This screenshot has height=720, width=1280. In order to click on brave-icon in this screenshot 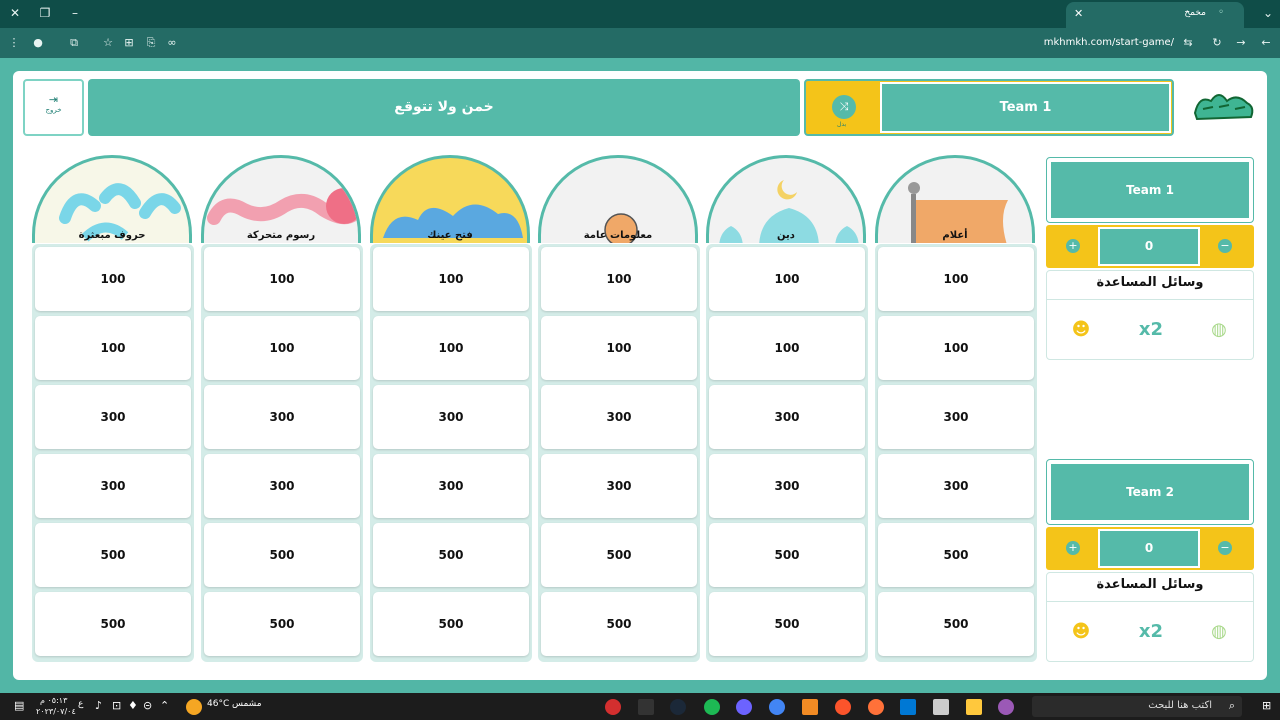, I will do `click(843, 707)`.